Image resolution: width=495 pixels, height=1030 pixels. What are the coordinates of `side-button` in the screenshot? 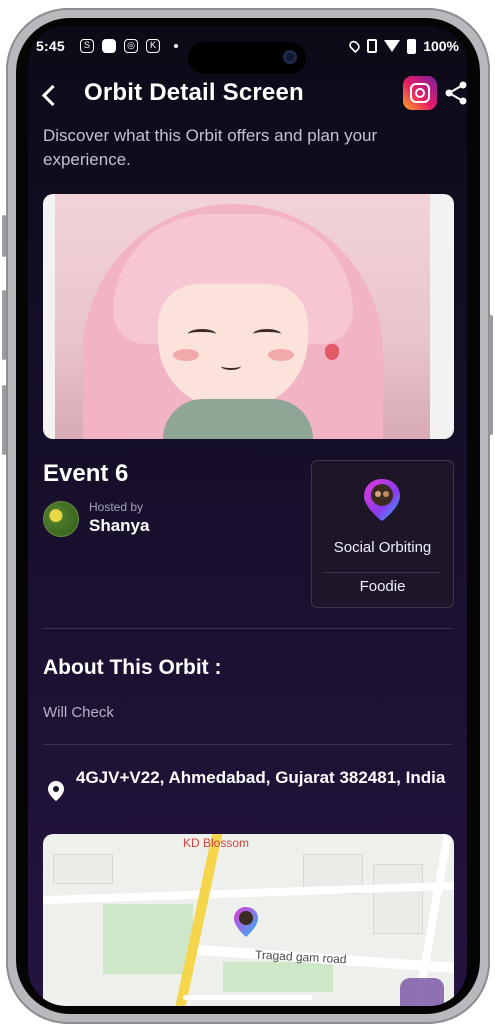 It's located at (4, 420).